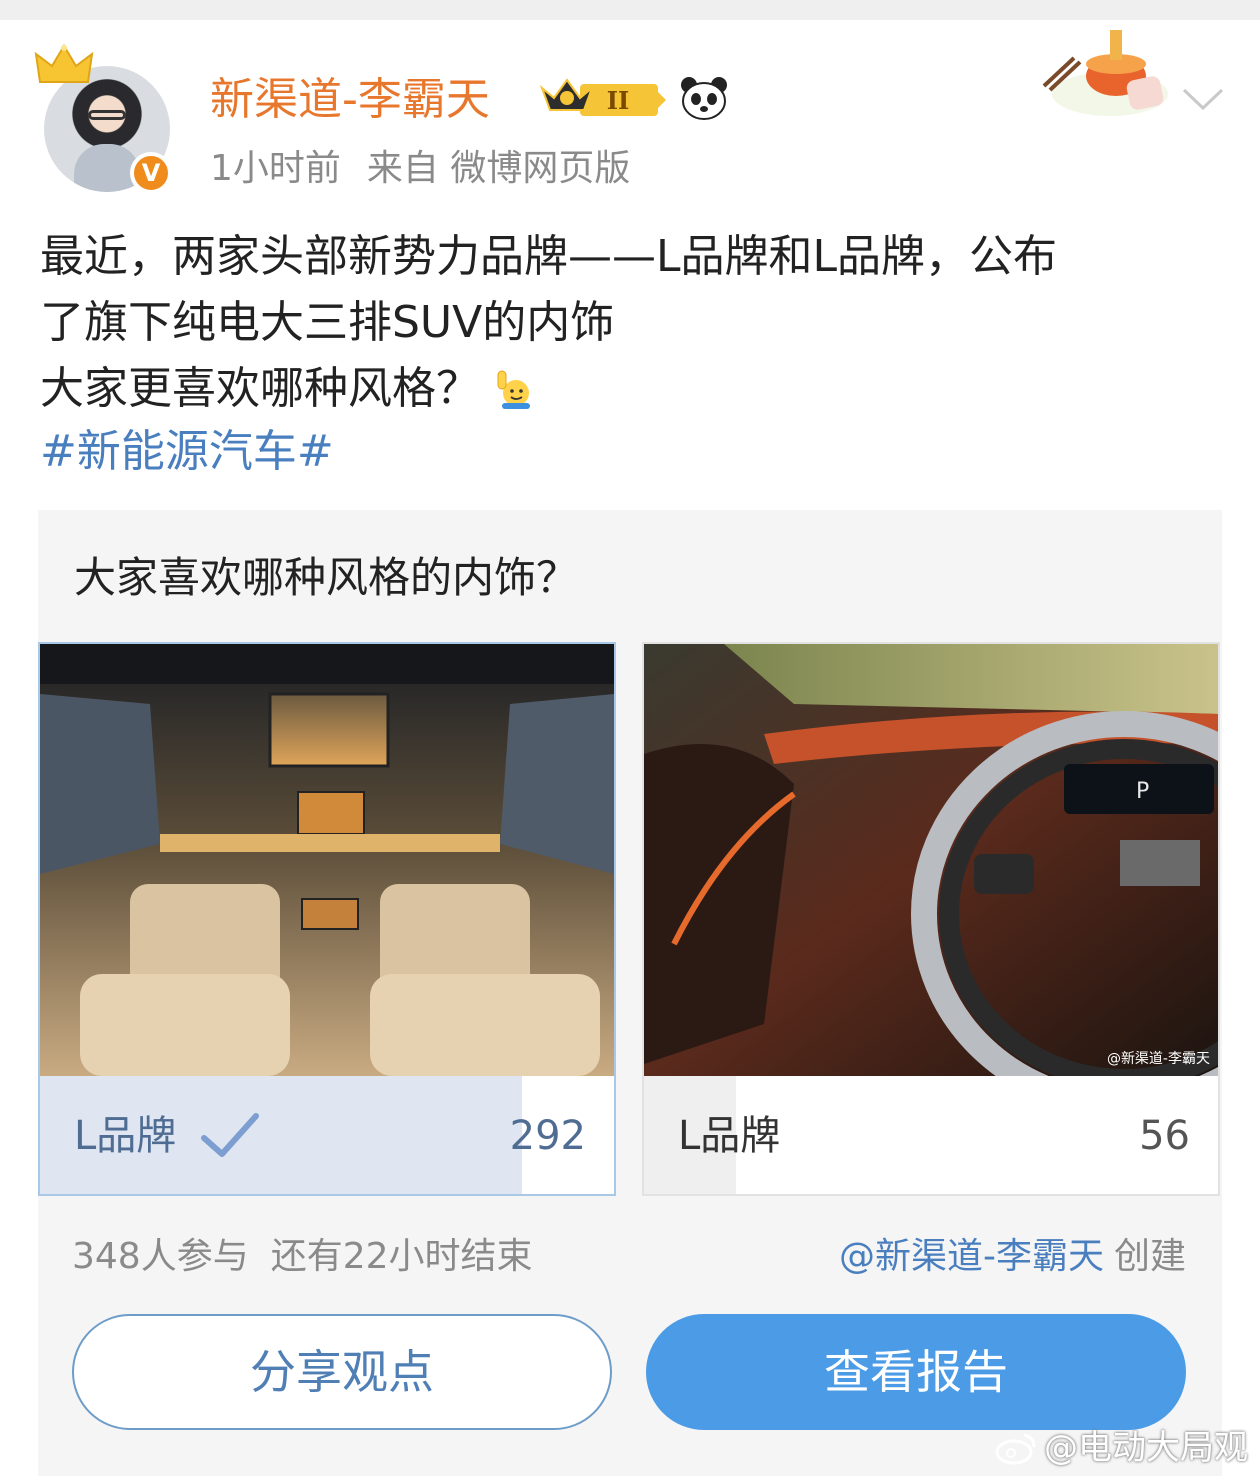 Image resolution: width=1260 pixels, height=1476 pixels. Describe the element at coordinates (1158, 1059) in the screenshot. I see `image-watermark: @新渠道-李霸天` at that location.